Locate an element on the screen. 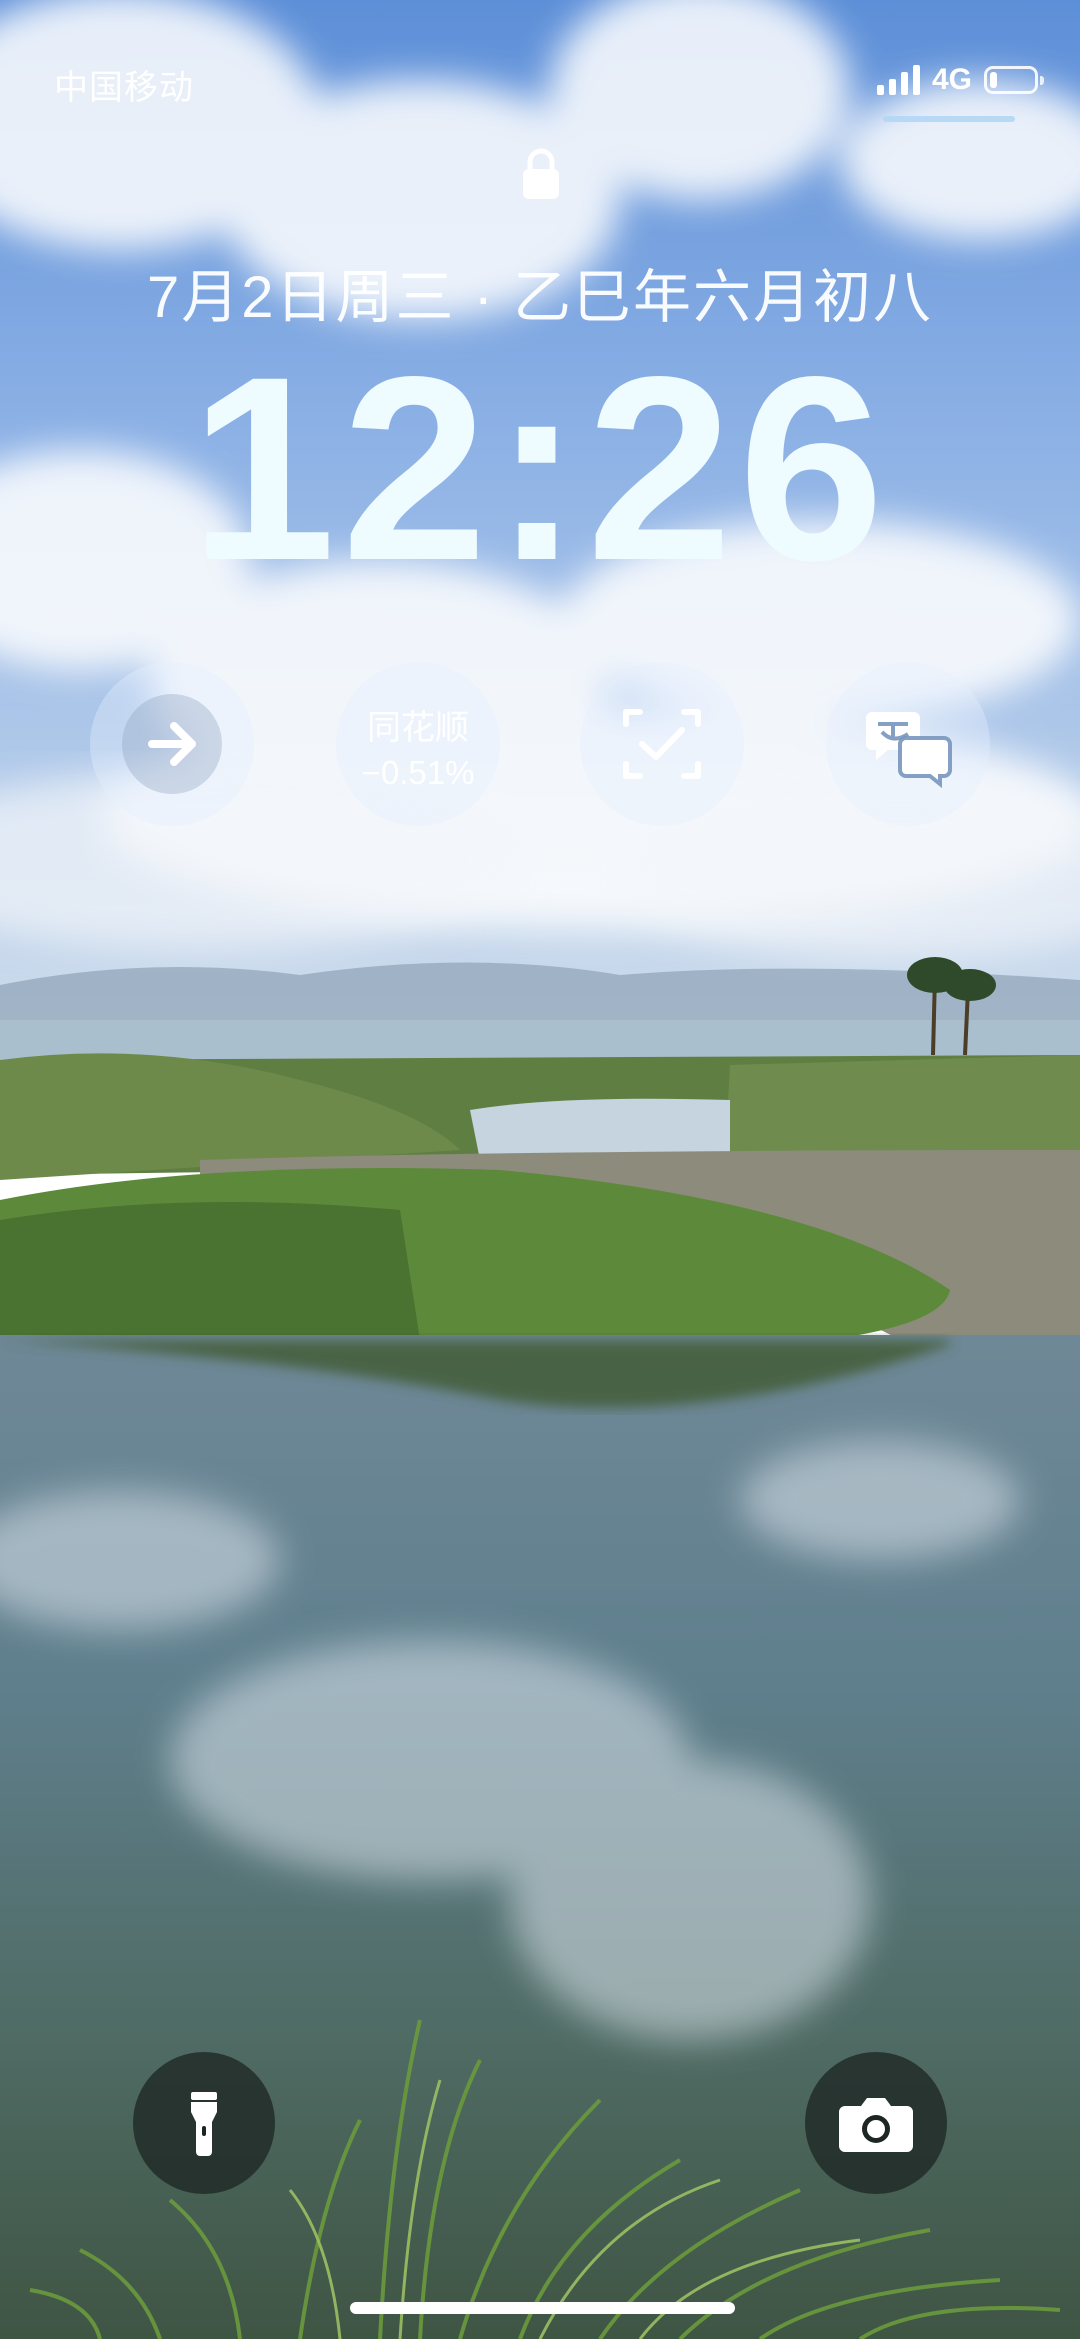 This screenshot has height=2339, width=1080. stock-name: 同花顺 is located at coordinates (418, 728).